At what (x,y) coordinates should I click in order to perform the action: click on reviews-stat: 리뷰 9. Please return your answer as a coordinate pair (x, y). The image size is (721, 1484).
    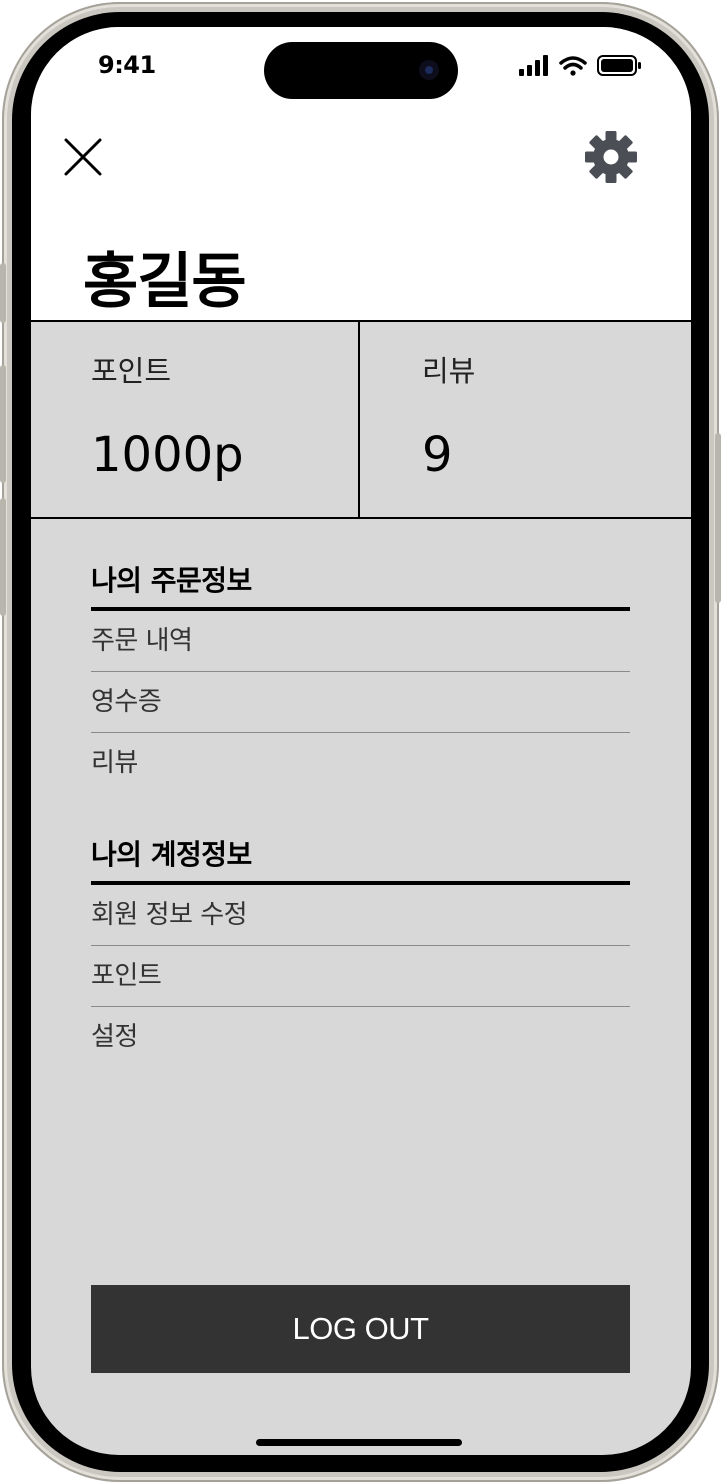
    Looking at the image, I should click on (523, 419).